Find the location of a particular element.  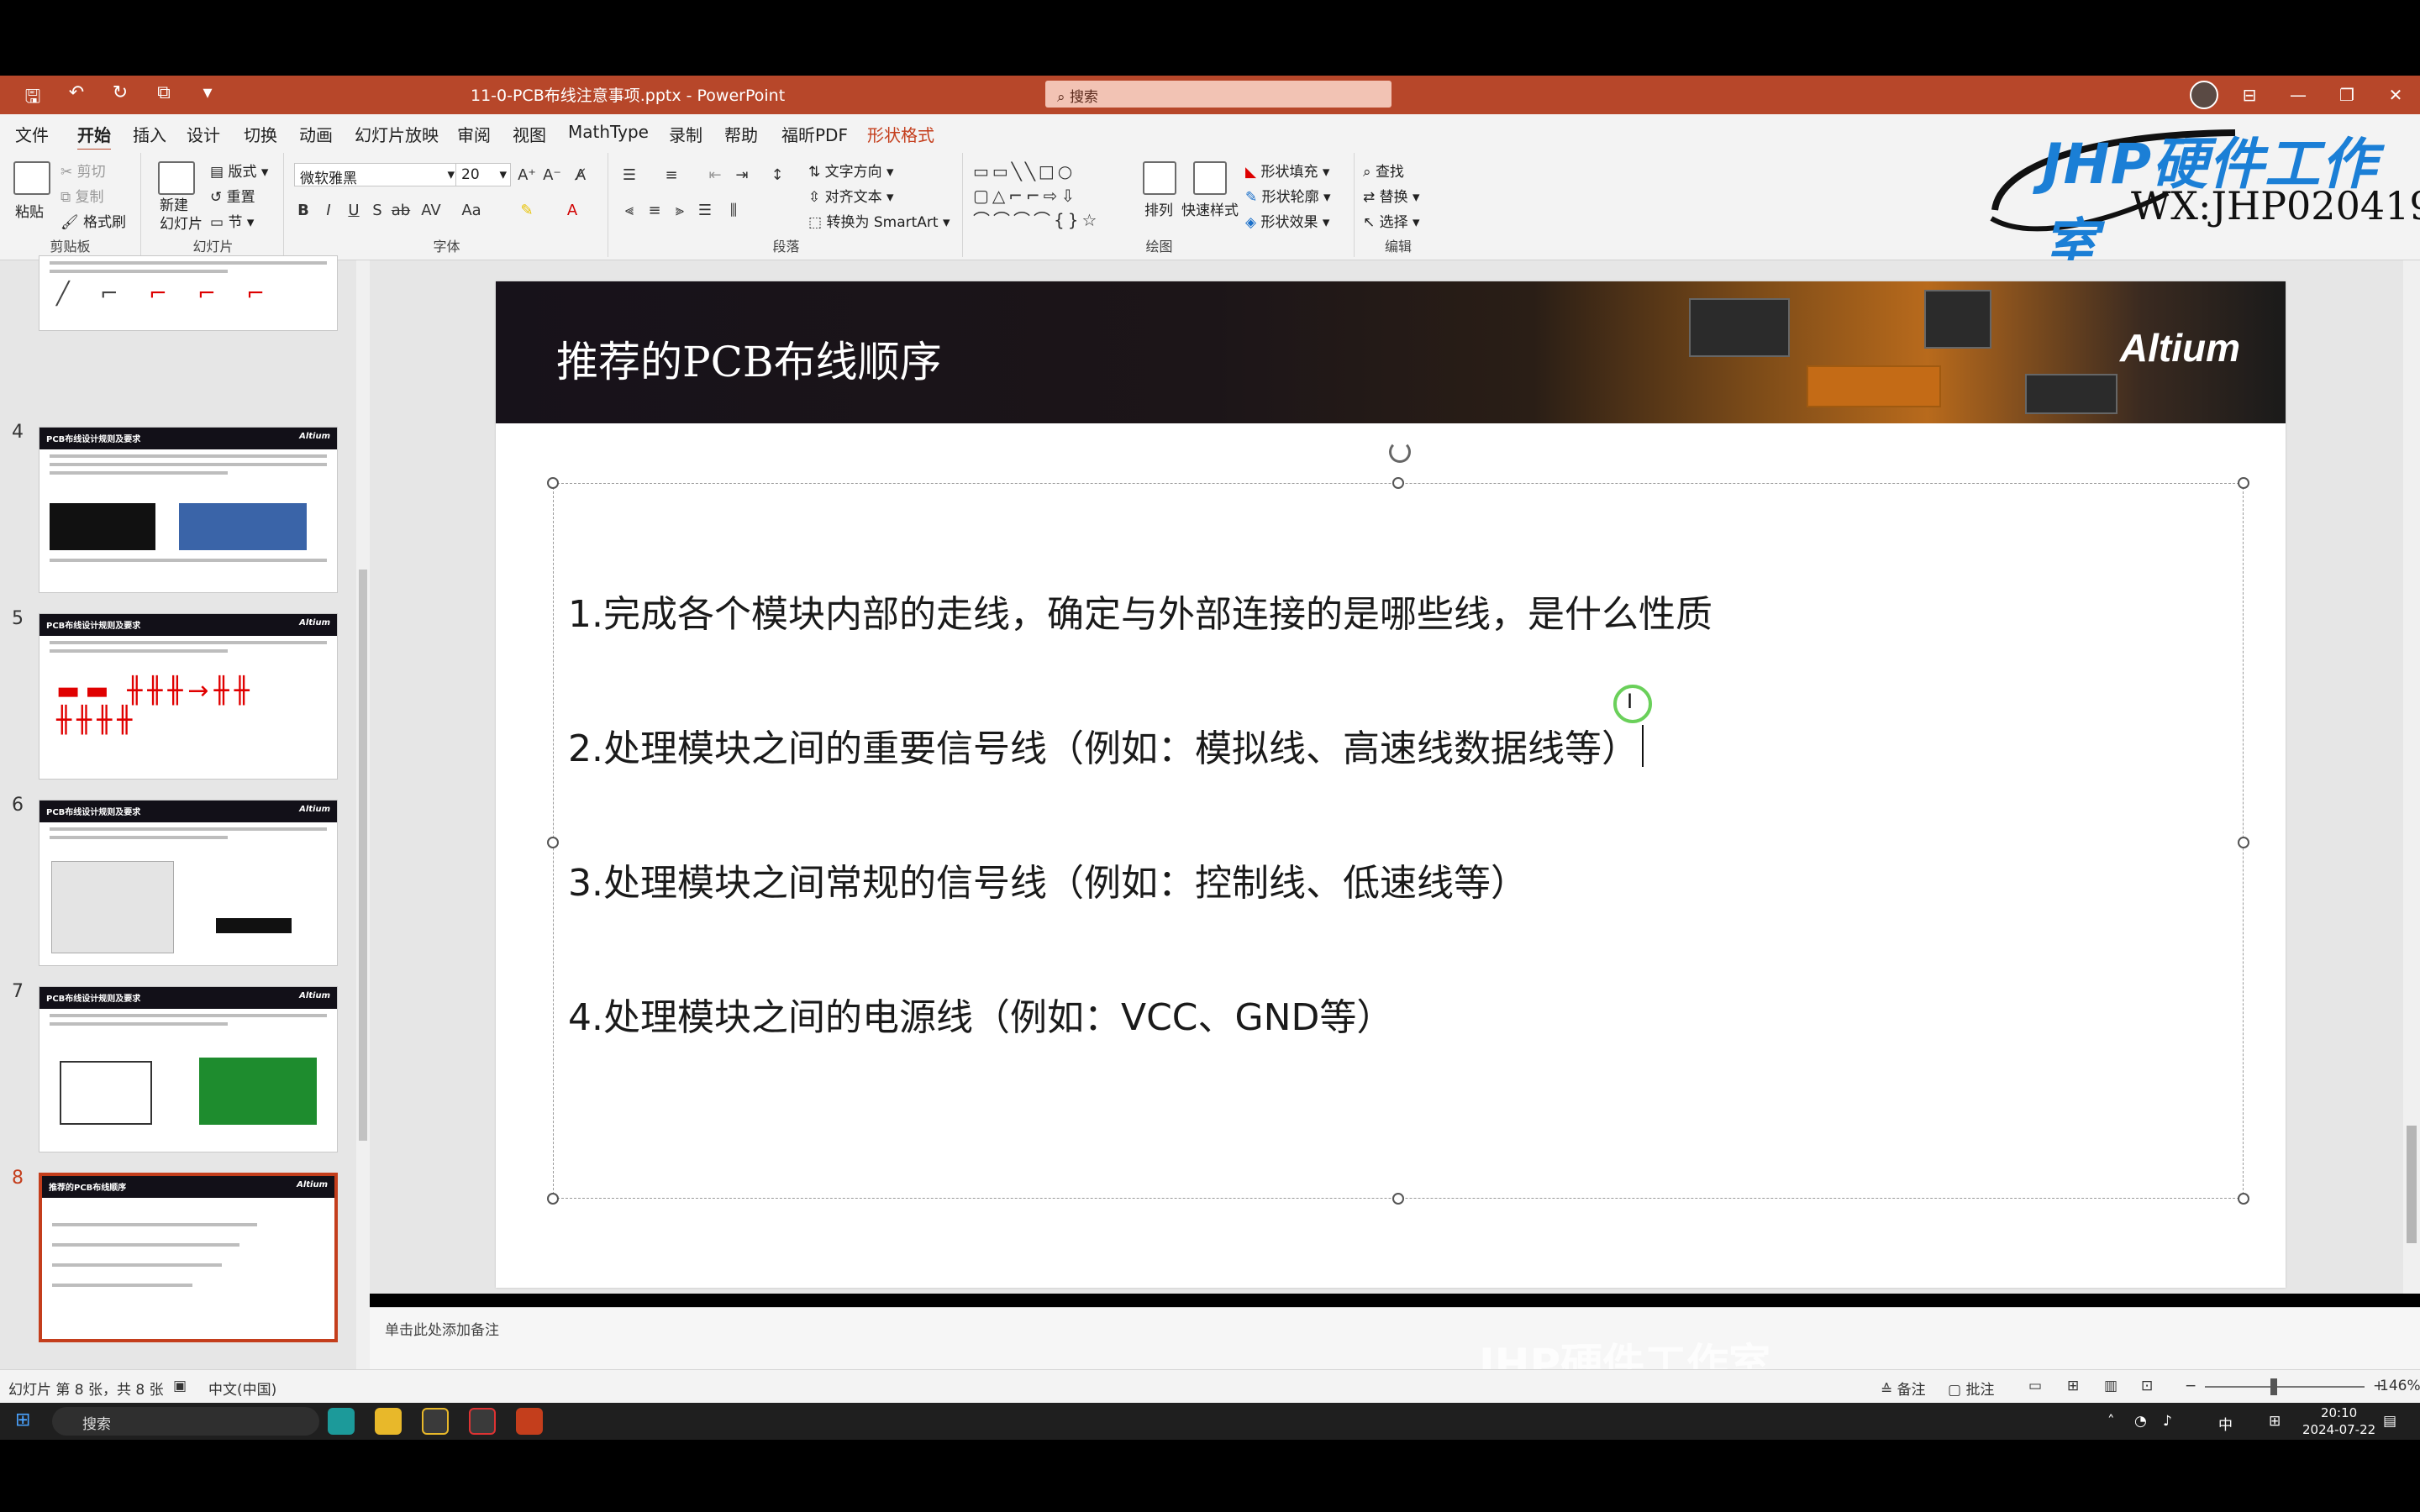

tab-home: 开始 is located at coordinates (94, 137).